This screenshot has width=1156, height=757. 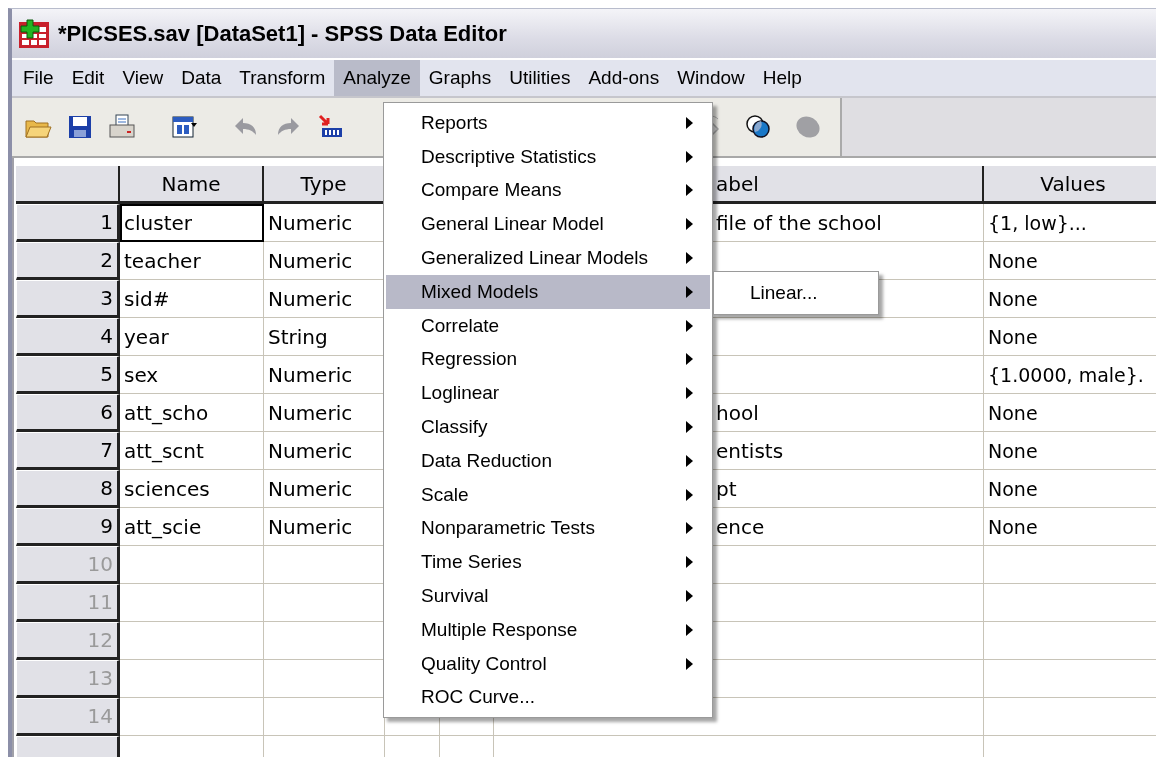 What do you see at coordinates (192, 451) in the screenshot?
I see `table-cell: att_scnt` at bounding box center [192, 451].